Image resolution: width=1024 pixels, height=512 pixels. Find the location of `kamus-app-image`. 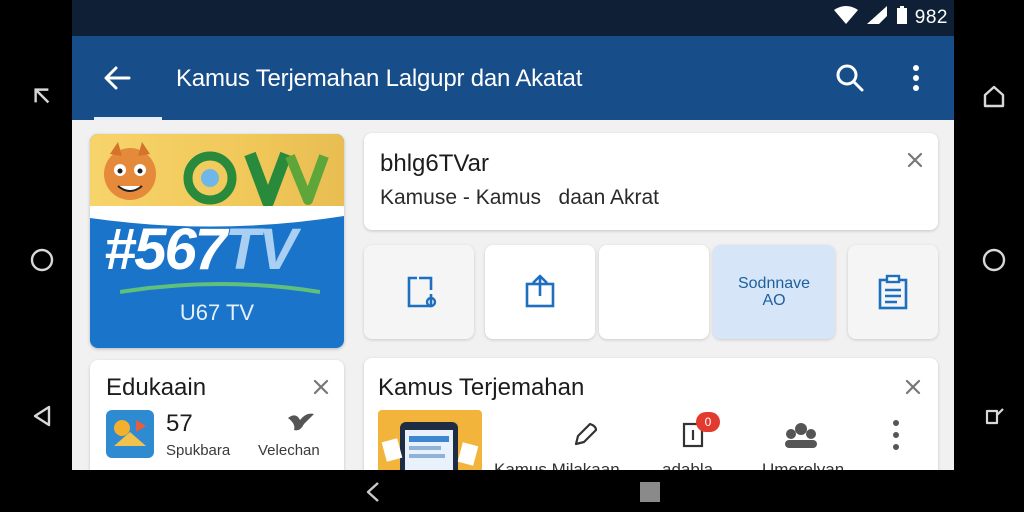

kamus-app-image is located at coordinates (430, 440).